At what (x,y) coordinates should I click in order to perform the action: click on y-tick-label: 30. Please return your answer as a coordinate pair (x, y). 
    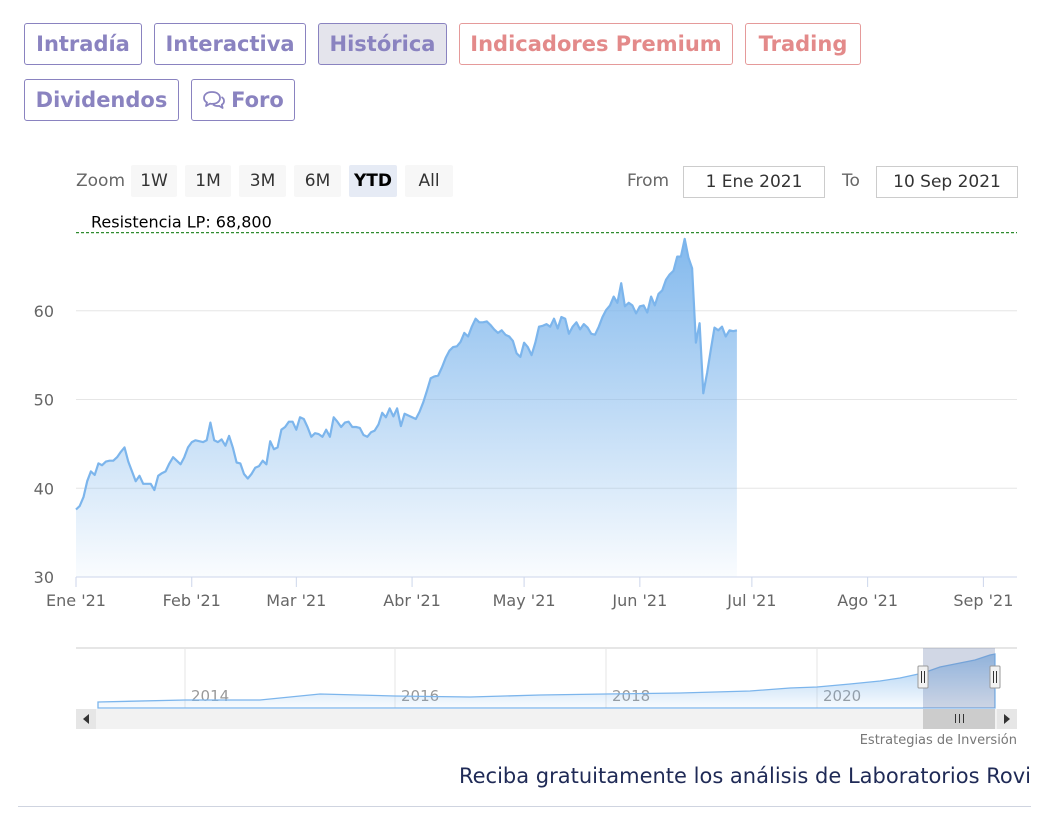
    Looking at the image, I should click on (44, 577).